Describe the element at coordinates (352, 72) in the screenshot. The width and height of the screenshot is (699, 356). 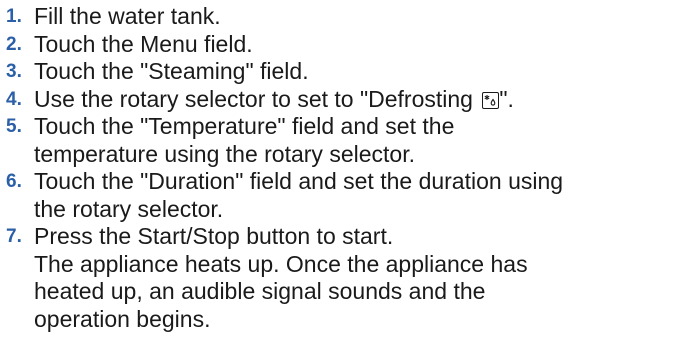
I see `step-3: 3. Touch the "Steaming" field.` at that location.